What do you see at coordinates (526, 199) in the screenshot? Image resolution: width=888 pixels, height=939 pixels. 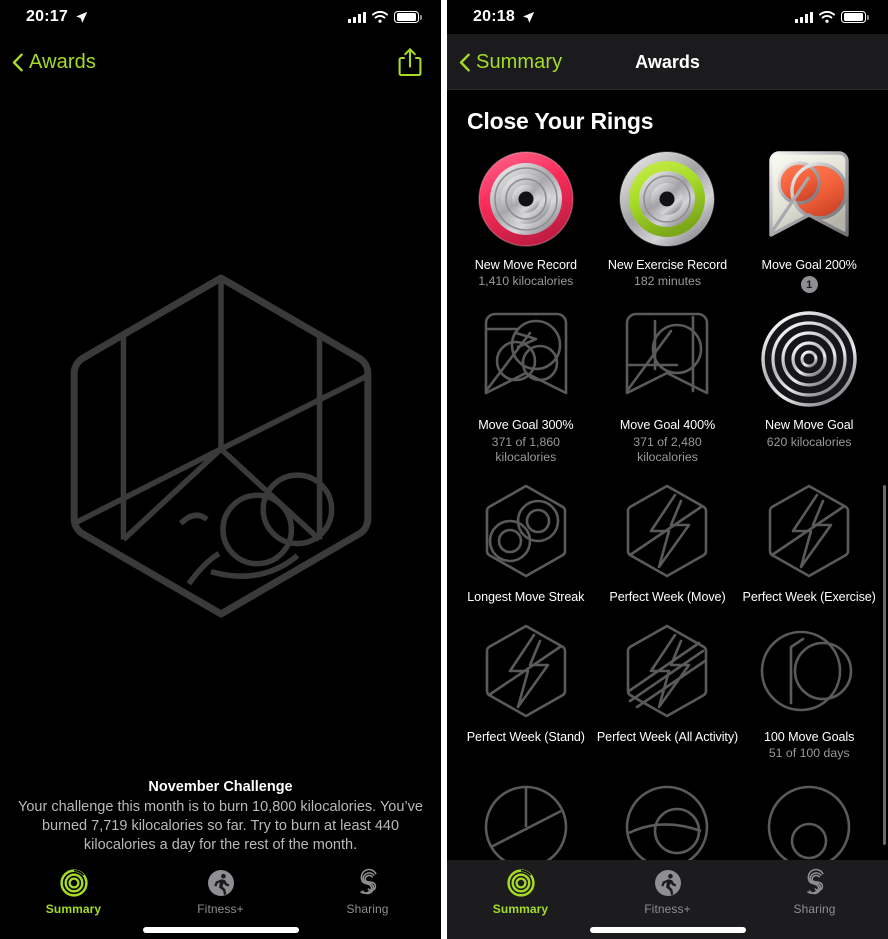 I see `medal-pink-rings-icon` at bounding box center [526, 199].